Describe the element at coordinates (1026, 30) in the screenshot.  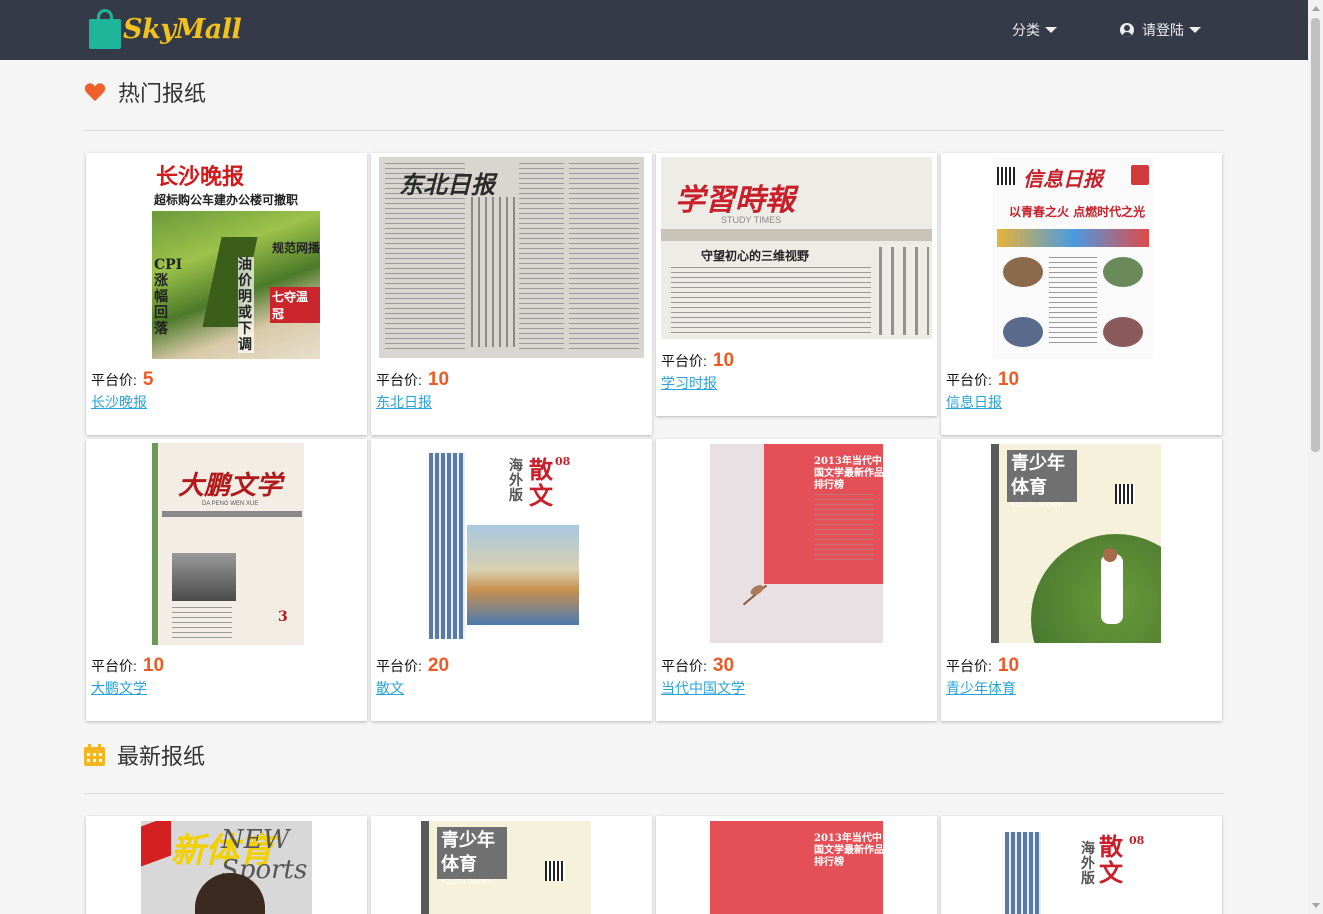
I see `category-label: 分类` at that location.